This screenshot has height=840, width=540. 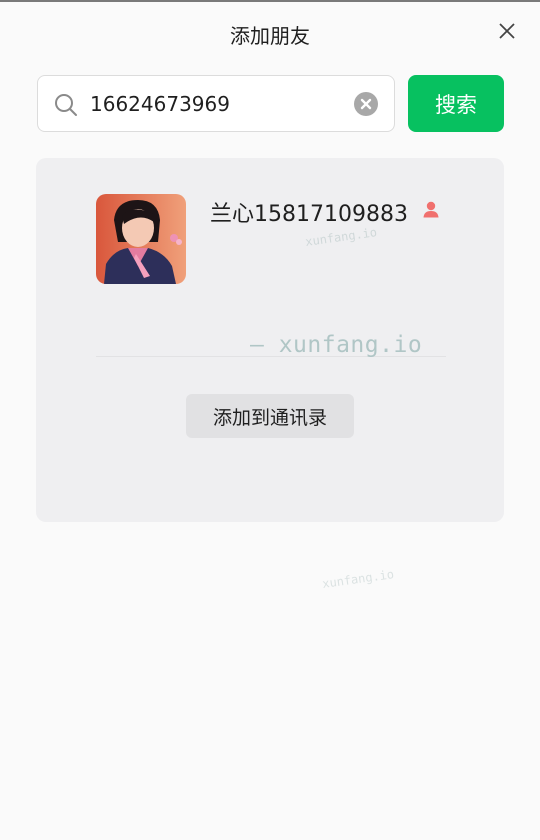 I want to click on watermark: xunfang.io, so click(x=358, y=579).